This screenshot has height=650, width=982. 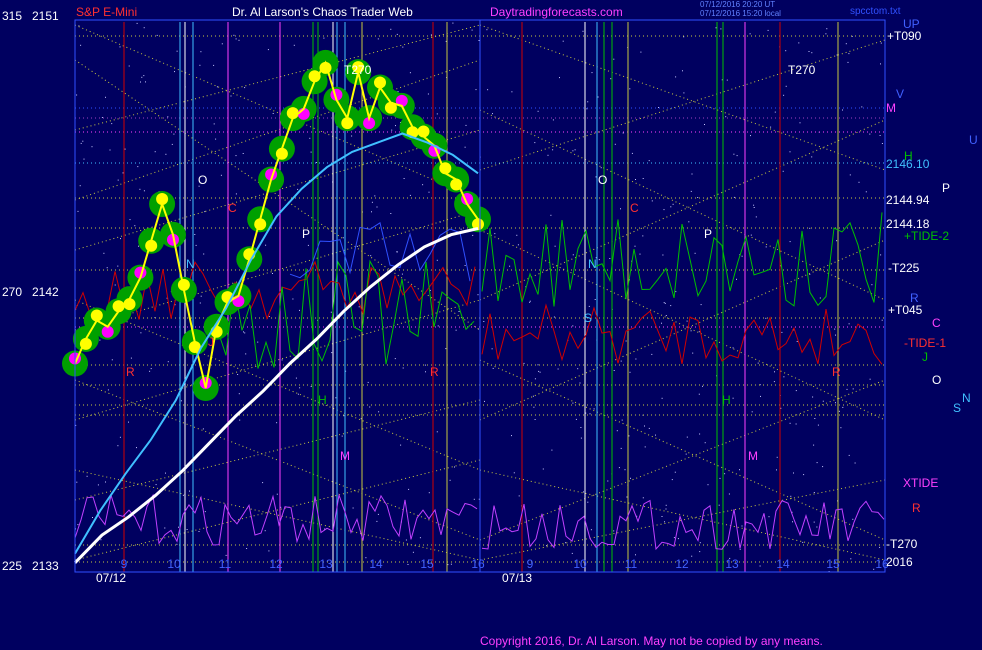 I want to click on y-axis-code: 225, so click(x=12, y=566).